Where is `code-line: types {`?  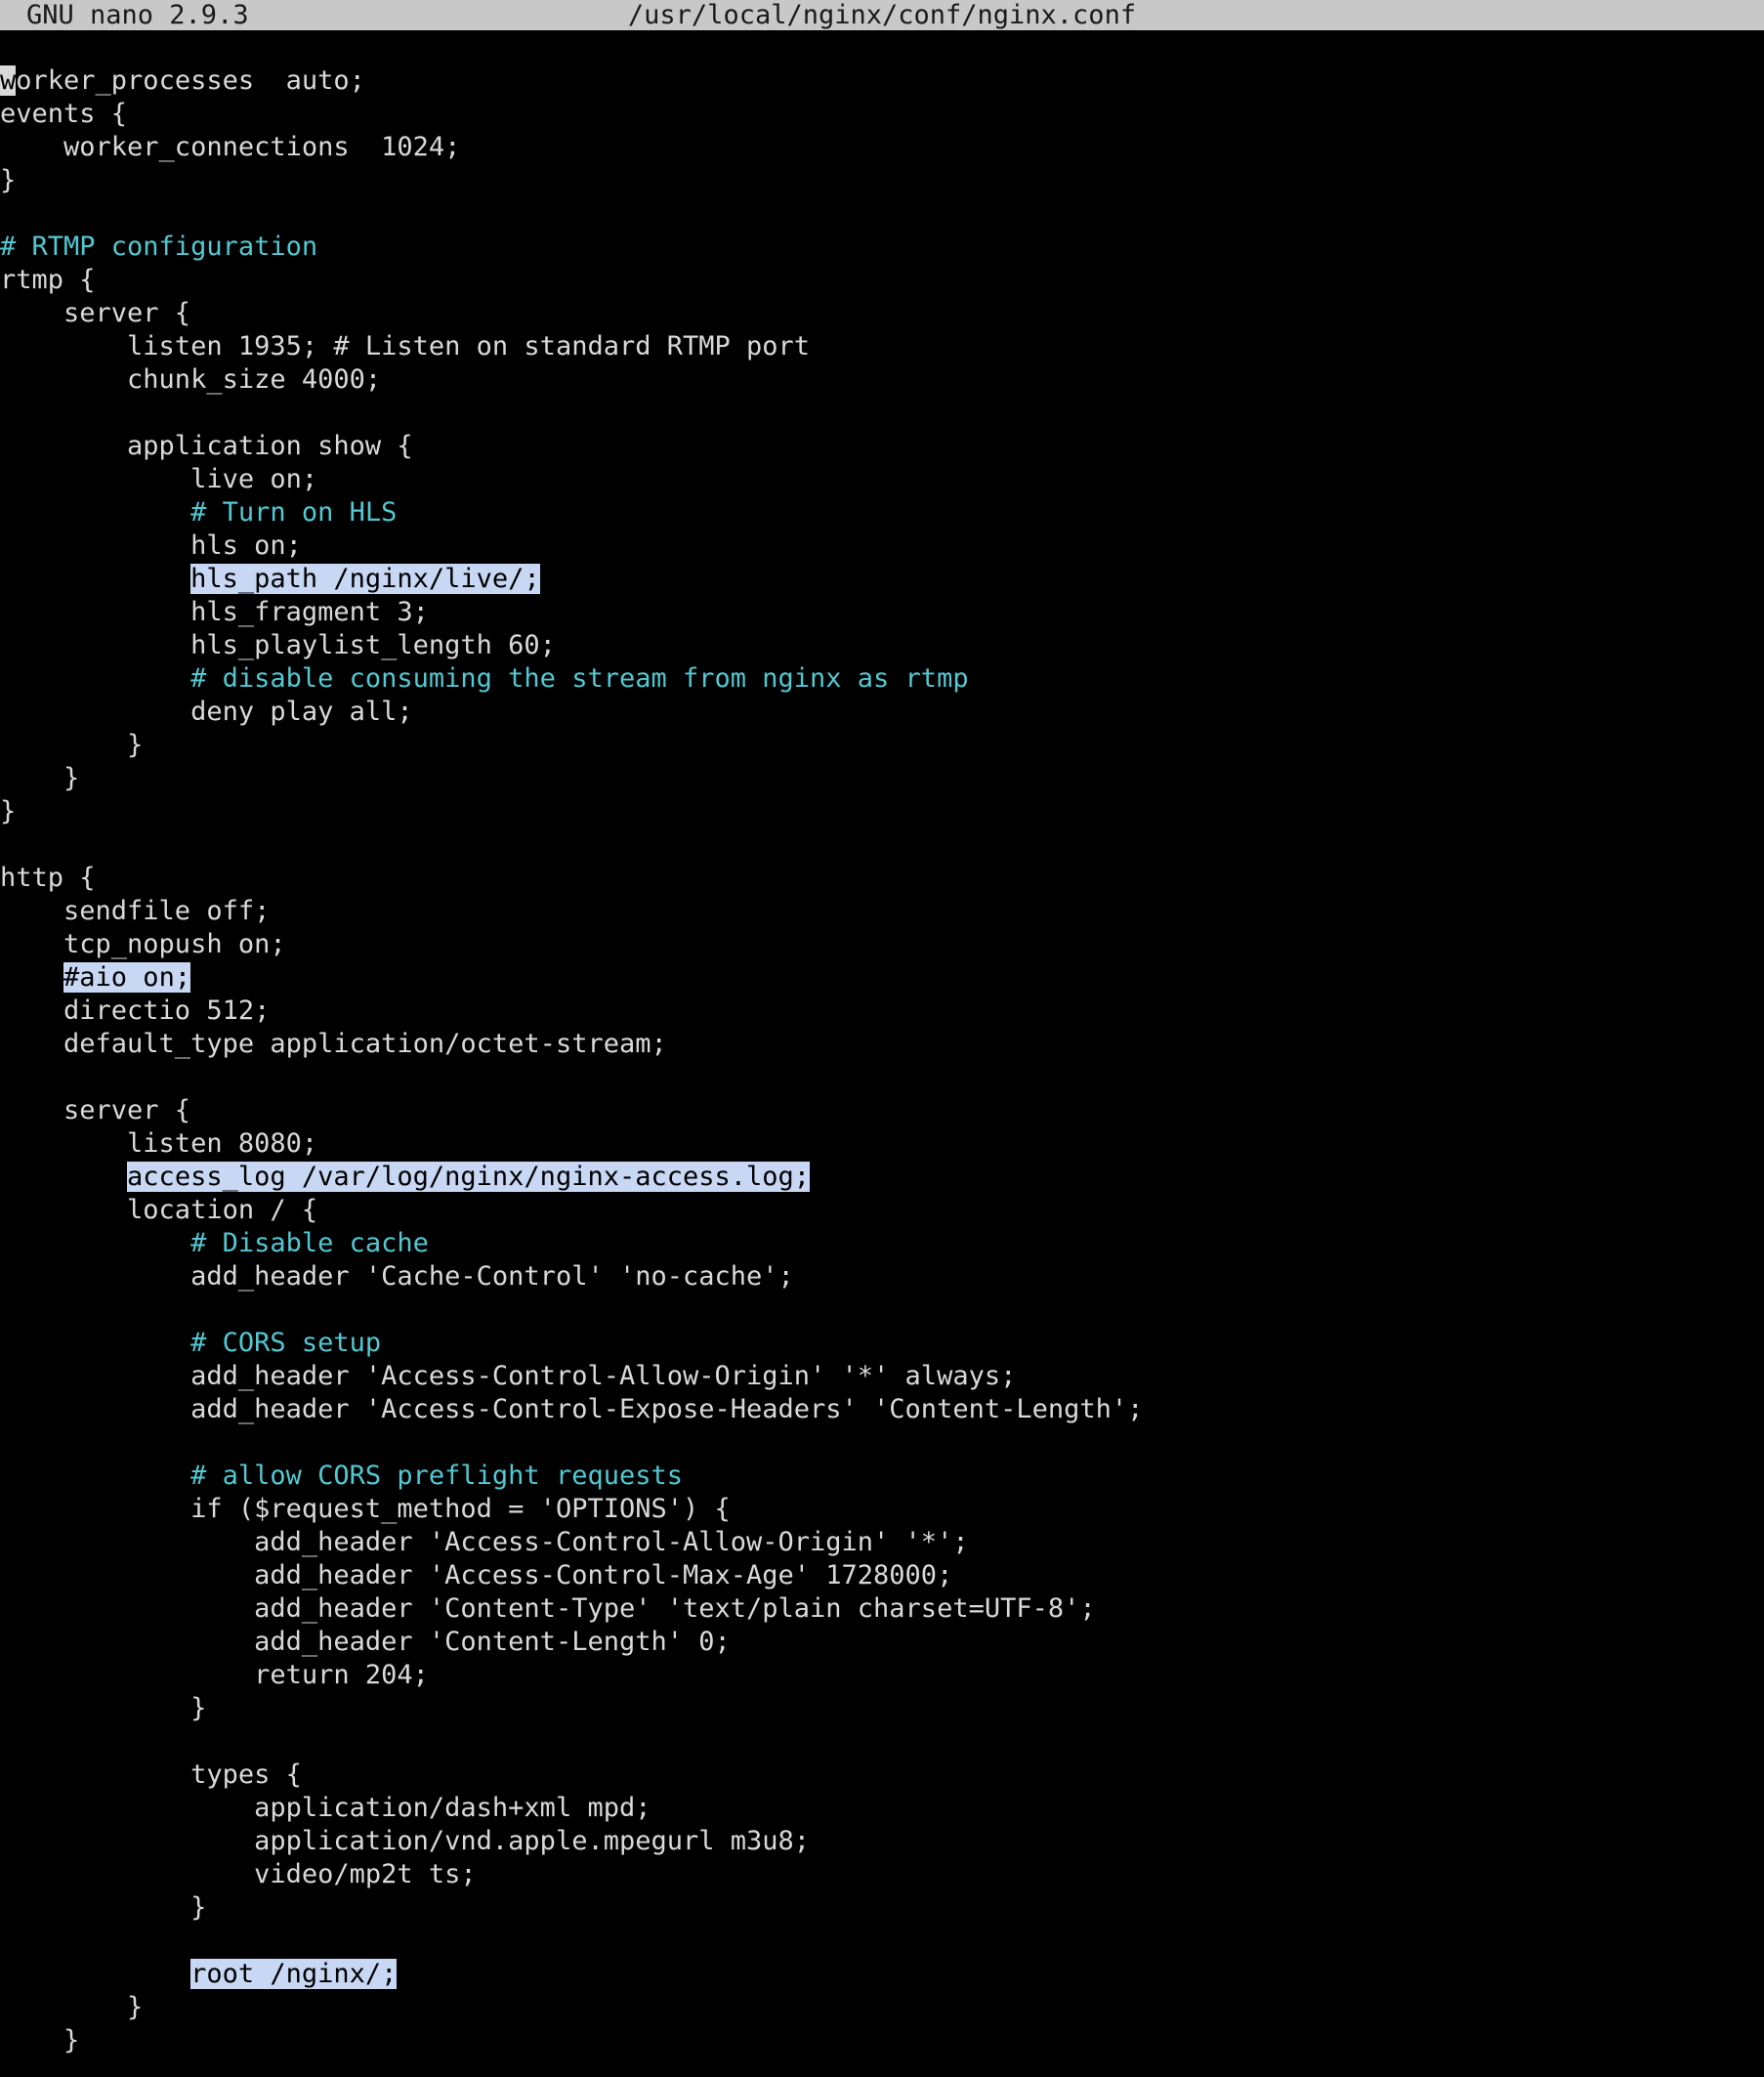
code-line: types { is located at coordinates (882, 1775).